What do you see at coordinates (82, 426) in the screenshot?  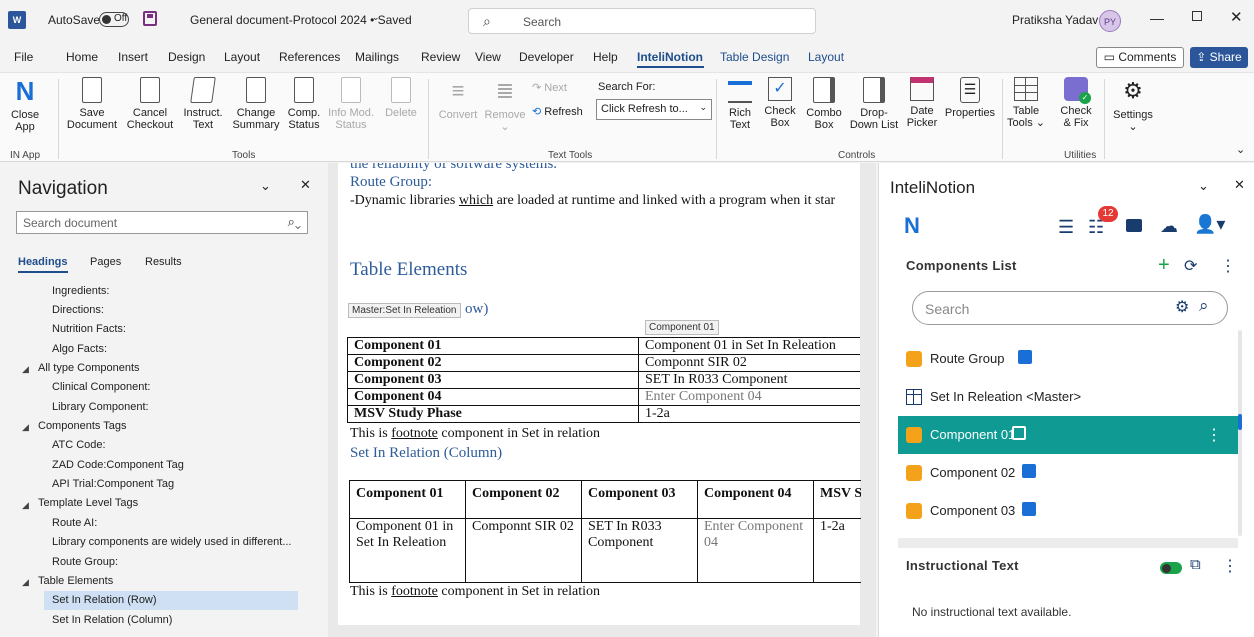 I see `nav-heading-item: Components Tags` at bounding box center [82, 426].